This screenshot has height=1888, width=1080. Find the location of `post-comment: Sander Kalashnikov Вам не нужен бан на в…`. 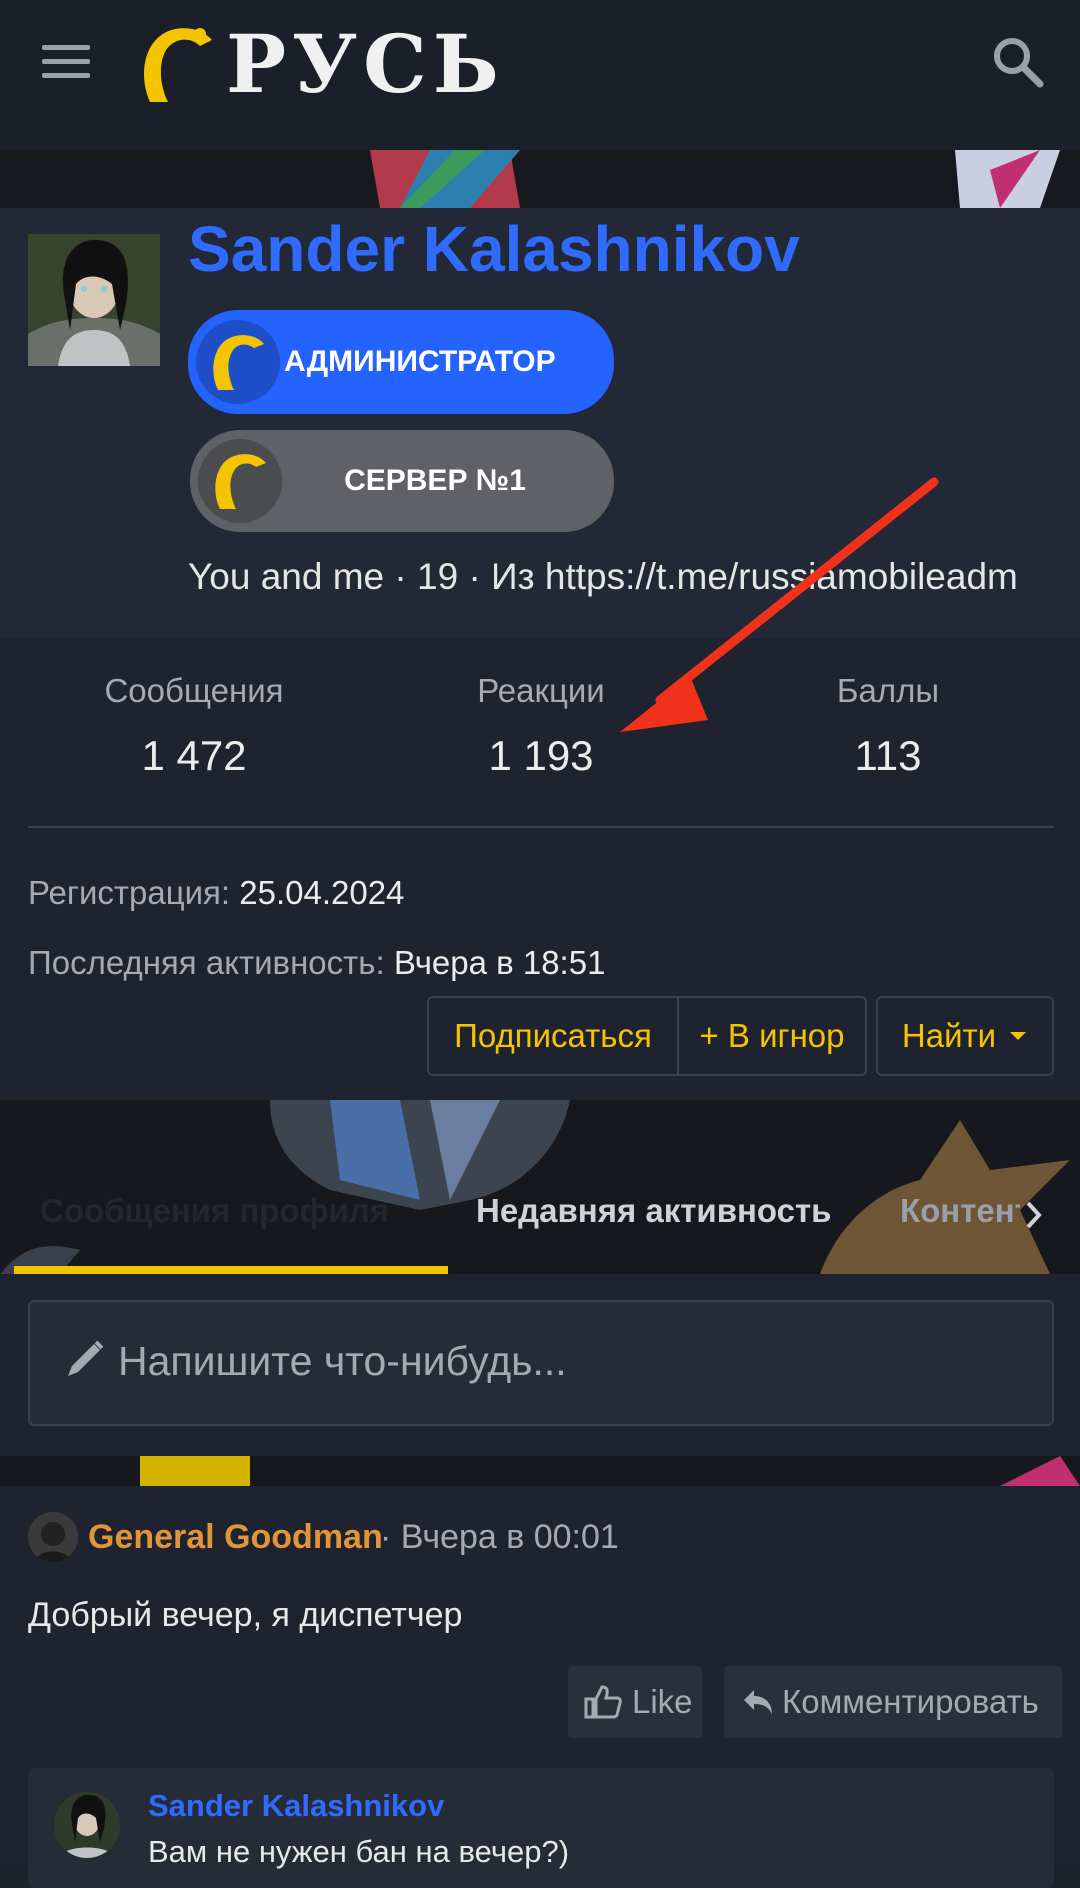

post-comment: Sander Kalashnikov Вам не нужен бан на в… is located at coordinates (541, 1828).